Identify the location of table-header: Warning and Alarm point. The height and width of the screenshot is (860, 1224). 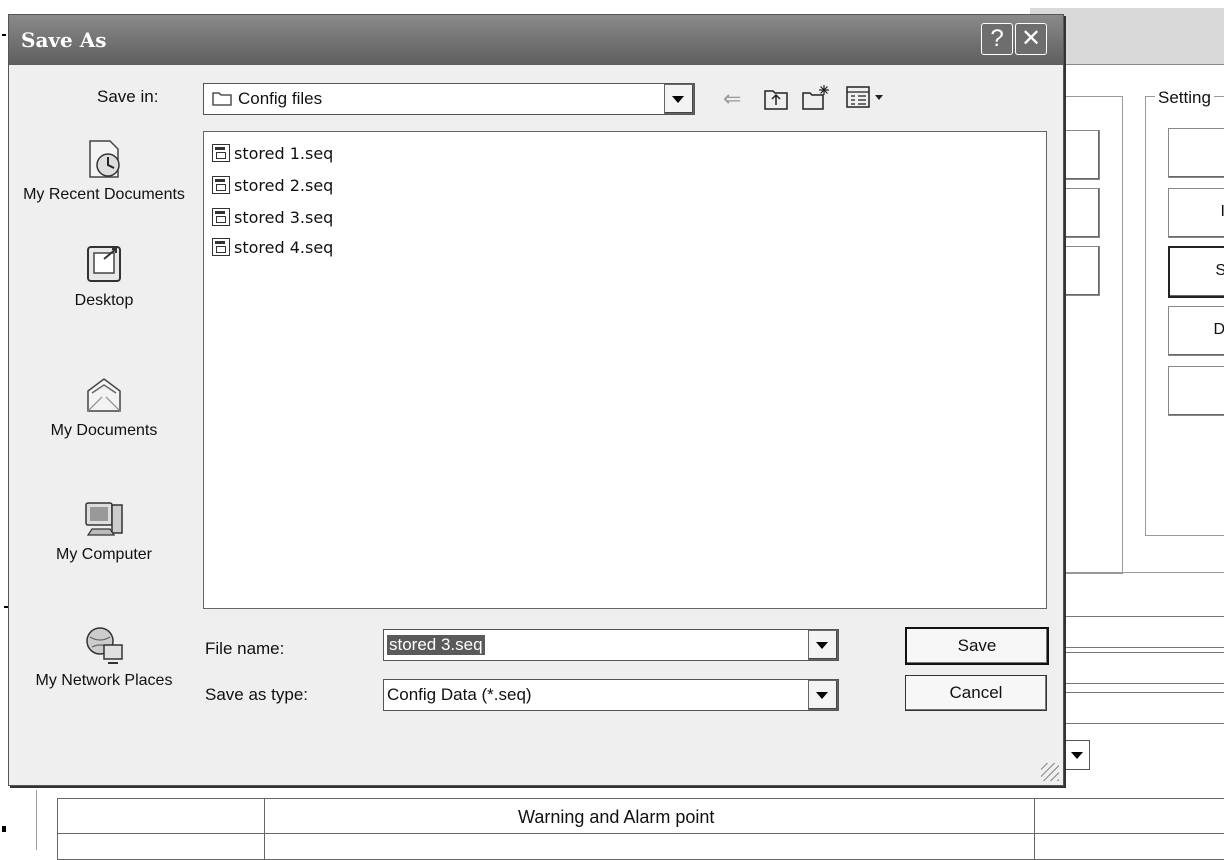
(616, 817).